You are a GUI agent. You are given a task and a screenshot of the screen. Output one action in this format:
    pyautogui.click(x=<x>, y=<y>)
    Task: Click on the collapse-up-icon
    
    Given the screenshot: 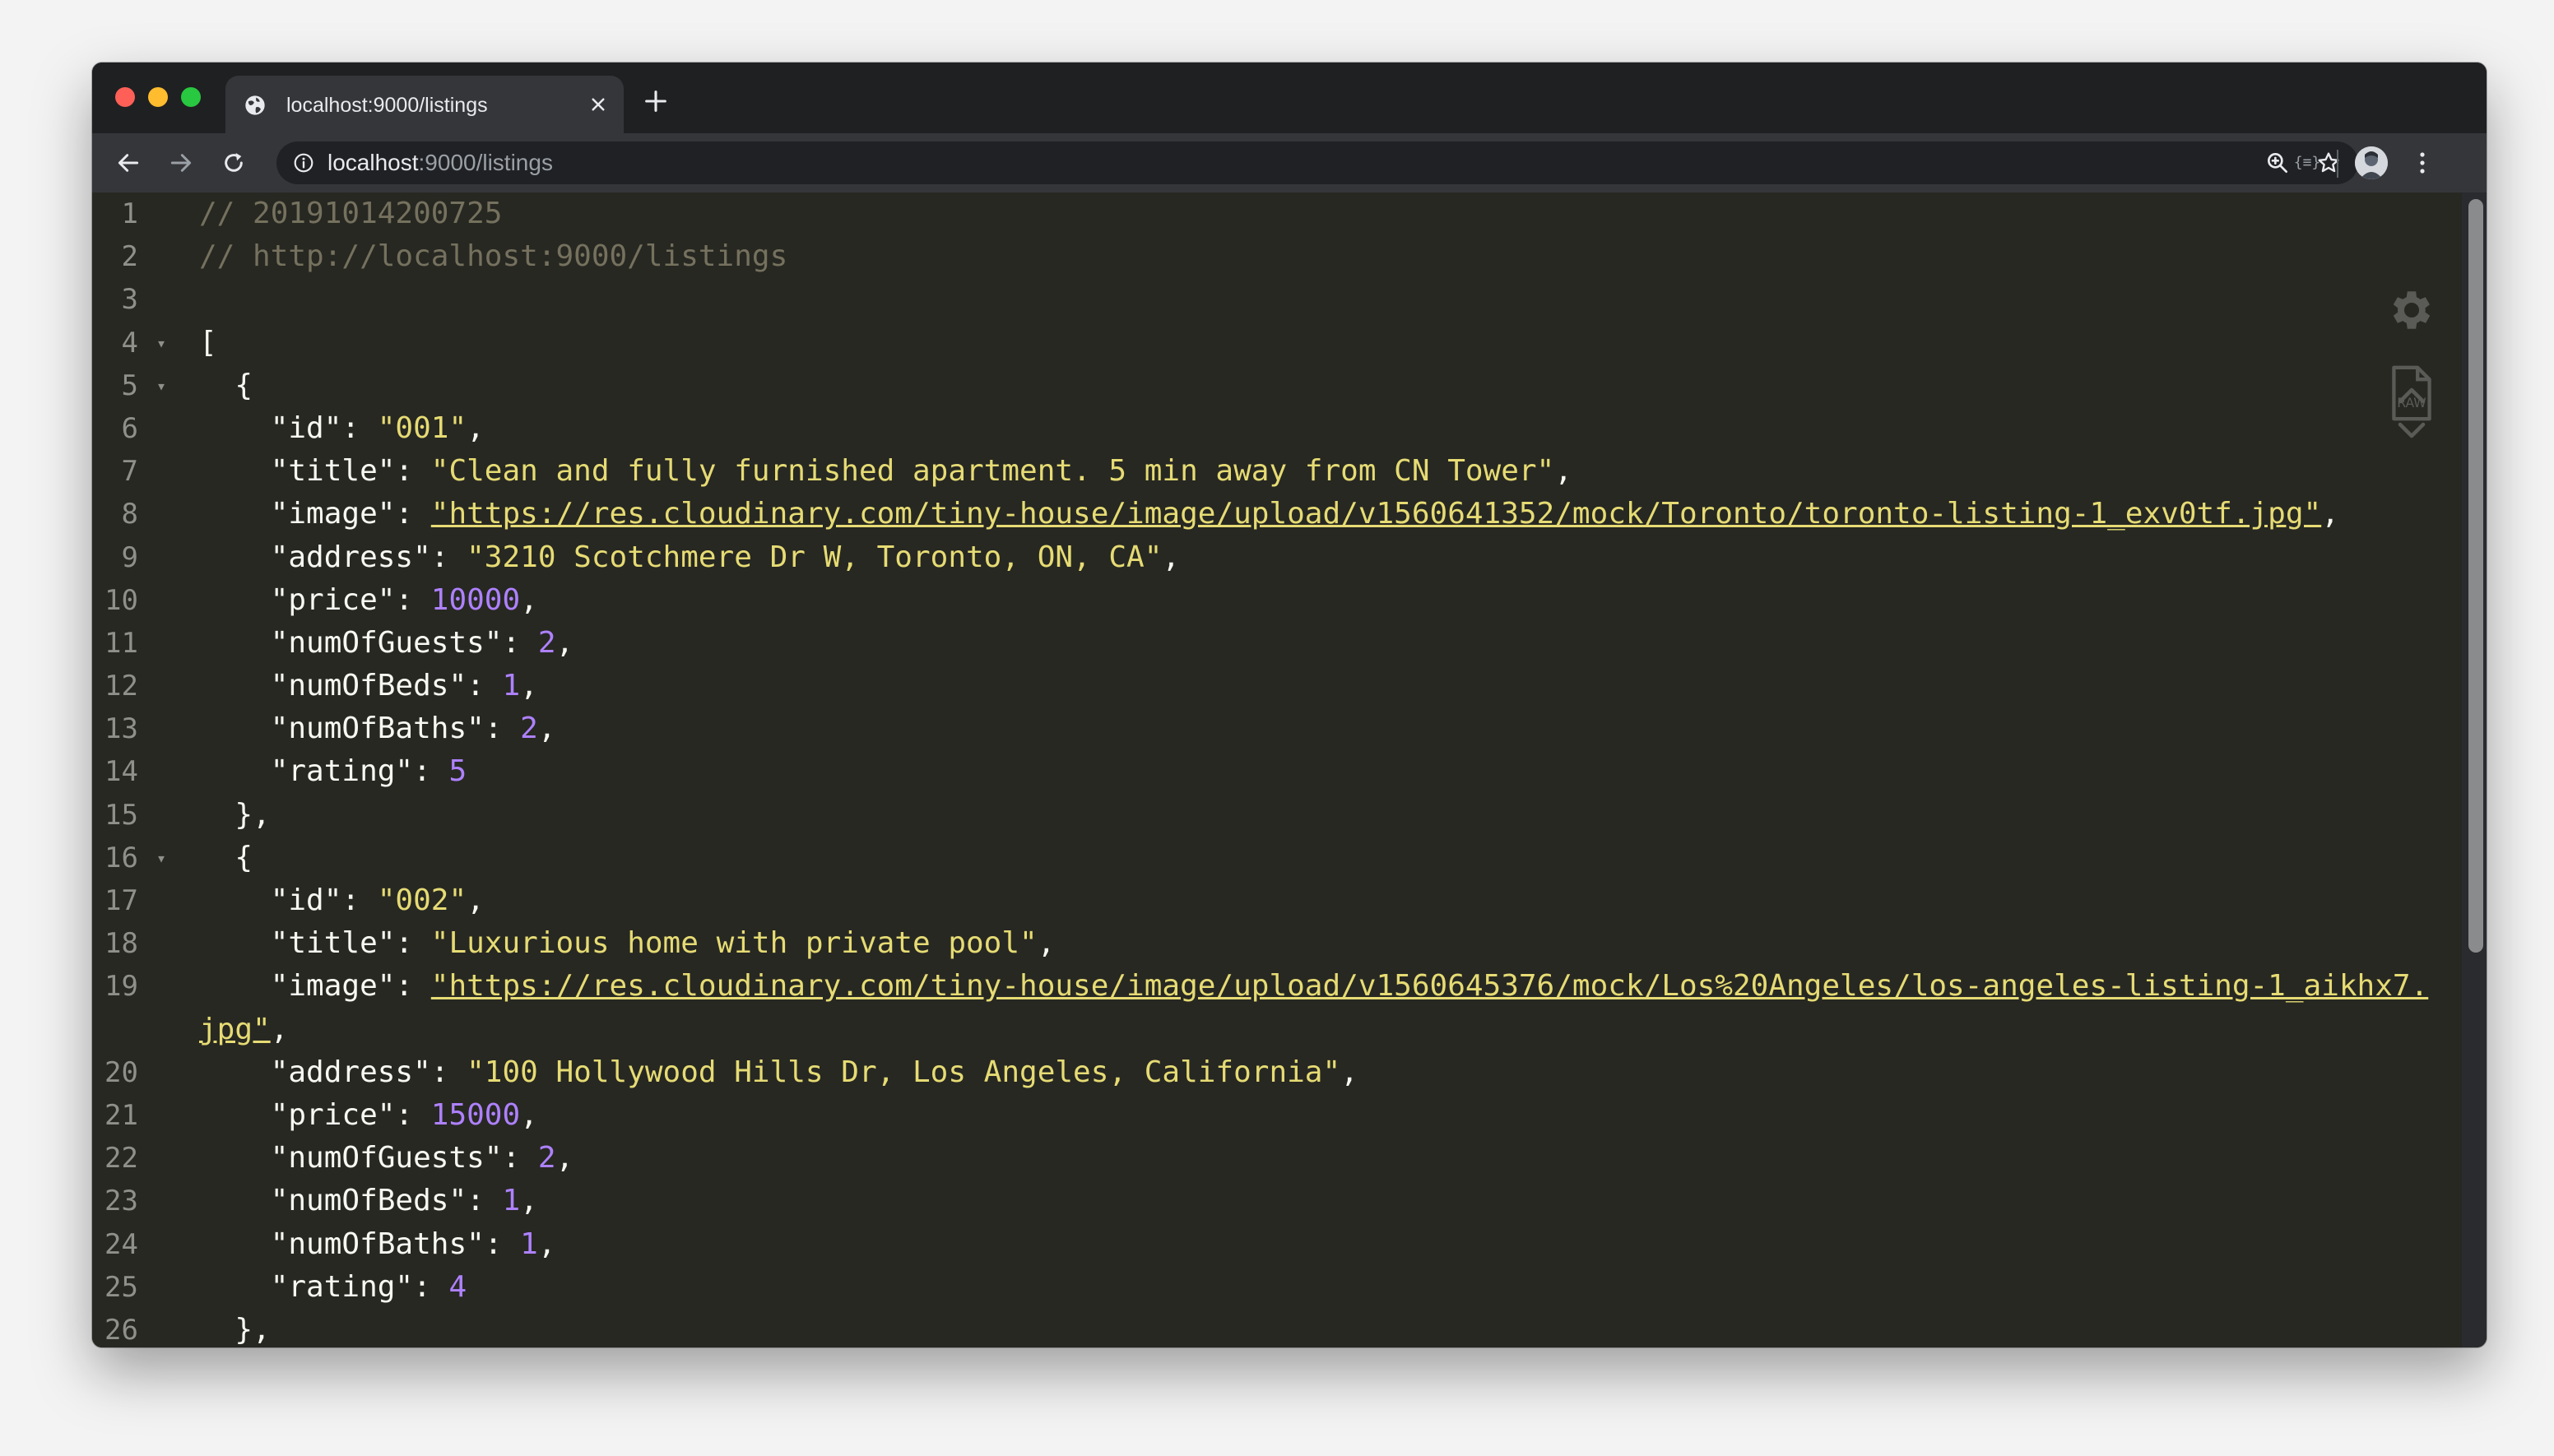 What is the action you would take?
    pyautogui.click(x=2411, y=395)
    